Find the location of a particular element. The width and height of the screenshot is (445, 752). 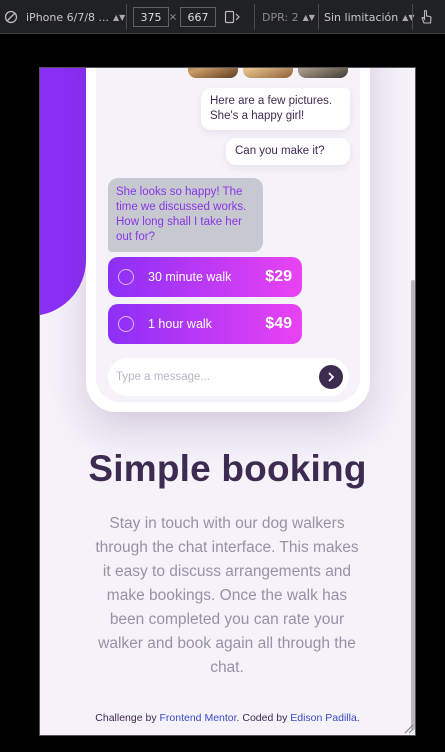

walk-option-label: 1 hour walk is located at coordinates (180, 324).